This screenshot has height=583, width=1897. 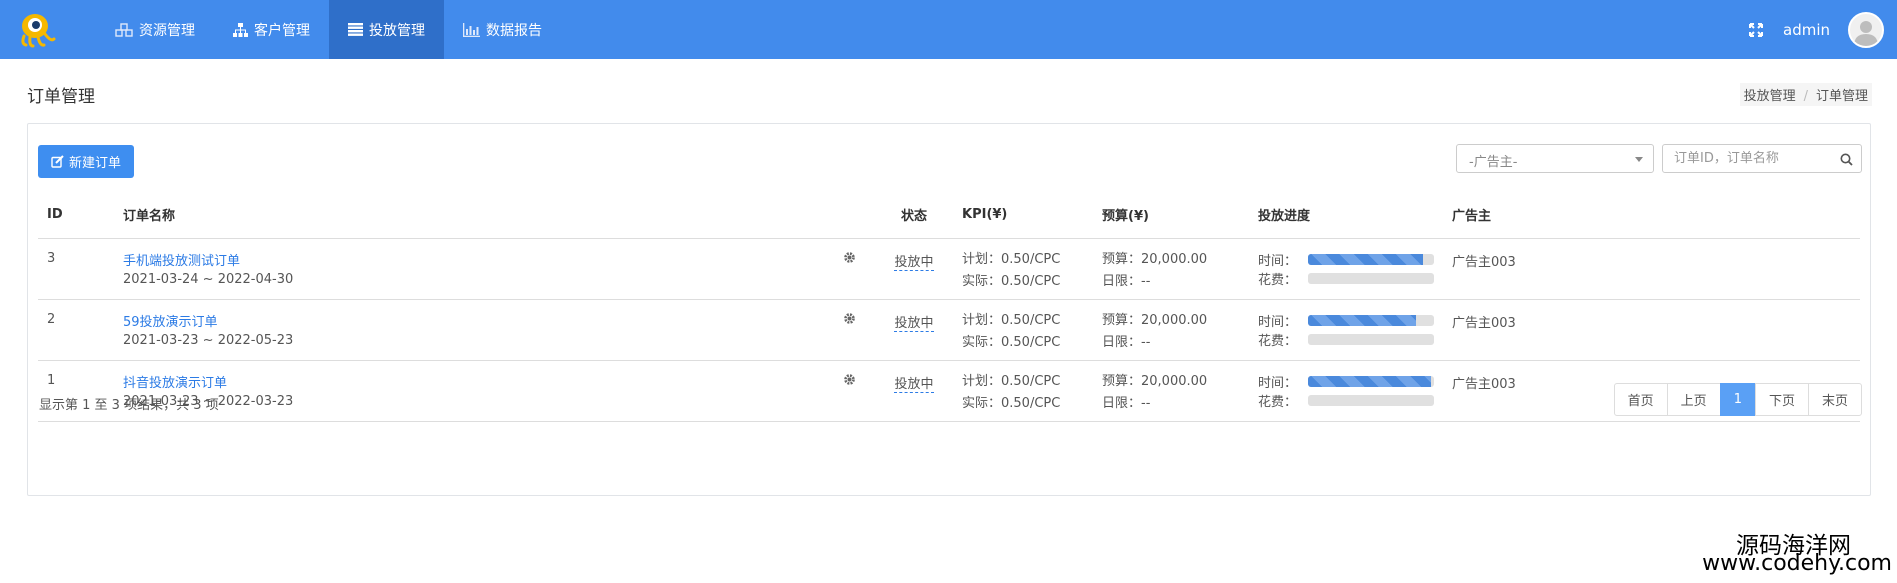 I want to click on nav-item-label: 资源管理, so click(x=167, y=30).